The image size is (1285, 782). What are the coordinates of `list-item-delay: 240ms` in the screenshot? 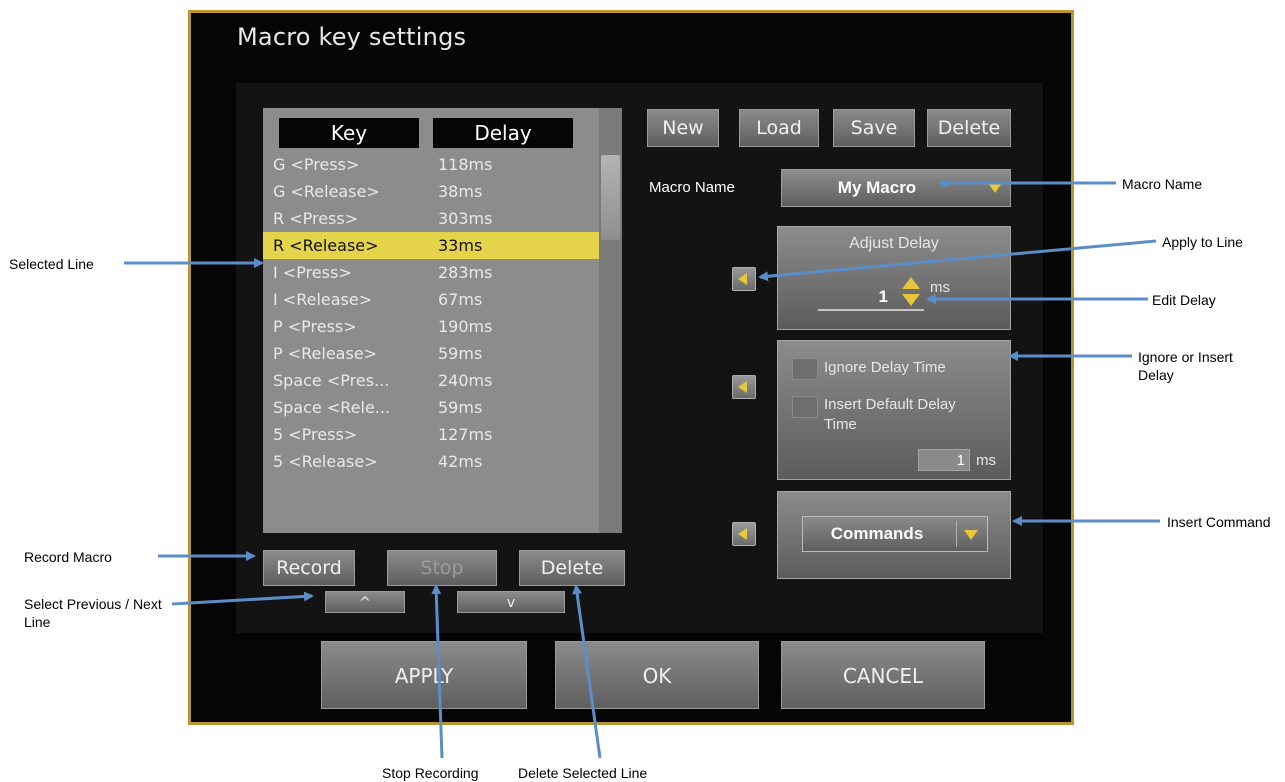 It's located at (465, 380).